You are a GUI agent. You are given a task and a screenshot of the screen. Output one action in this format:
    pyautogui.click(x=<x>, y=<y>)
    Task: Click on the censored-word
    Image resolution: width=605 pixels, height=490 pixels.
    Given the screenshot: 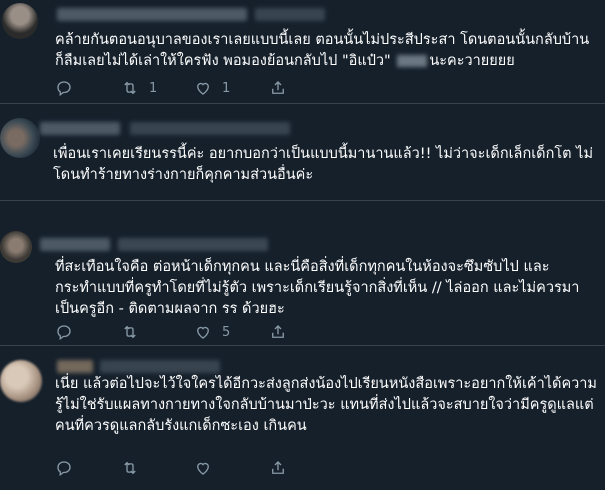 What is the action you would take?
    pyautogui.click(x=412, y=61)
    